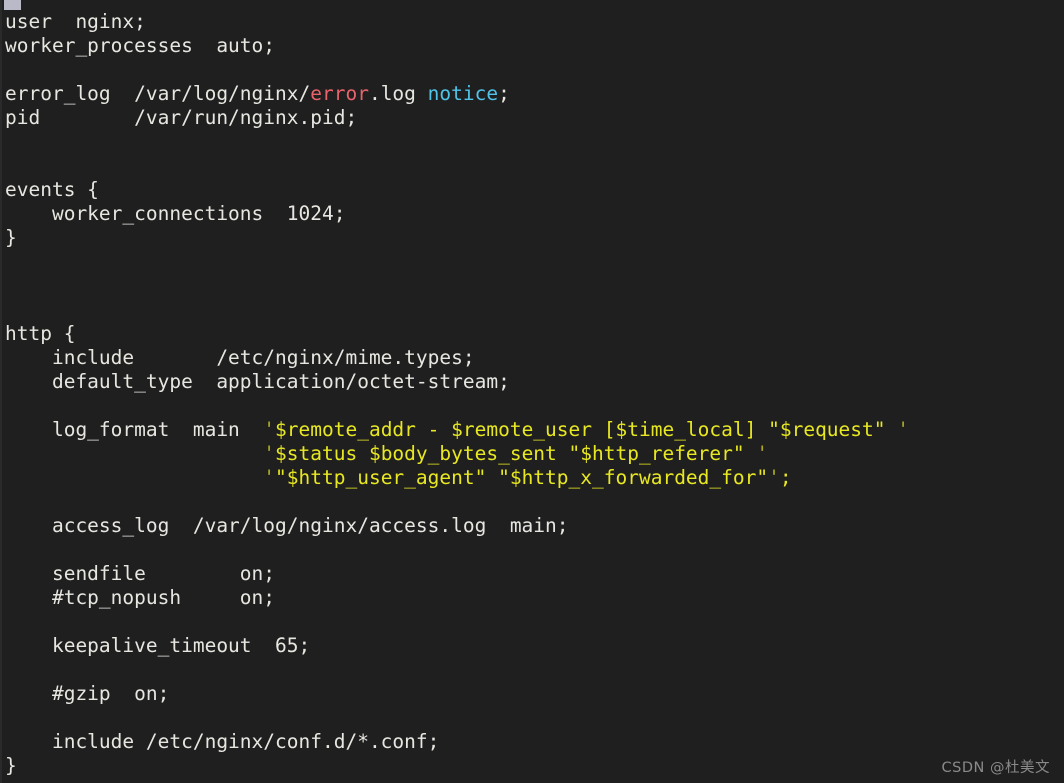  I want to click on code-line: default_type application/octet-stream;, so click(532, 382).